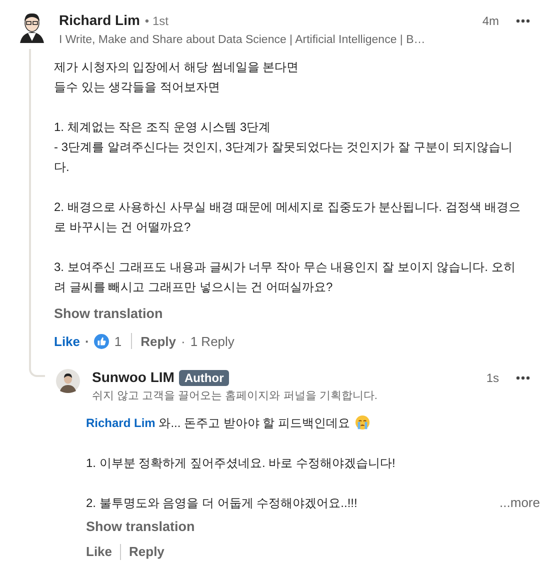 The width and height of the screenshot is (555, 567). Describe the element at coordinates (121, 423) in the screenshot. I see `mention-link: Richard Lim` at that location.